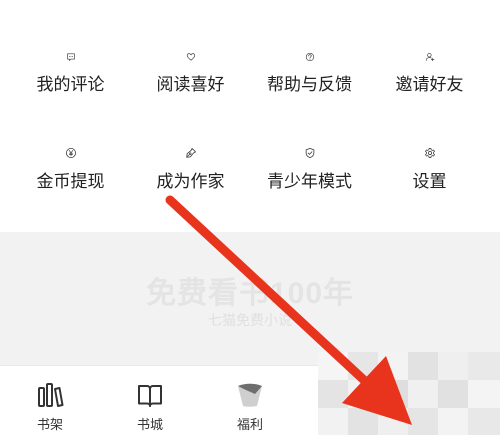 This screenshot has width=500, height=436. Describe the element at coordinates (51, 395) in the screenshot. I see `bookshelf-icon` at that location.